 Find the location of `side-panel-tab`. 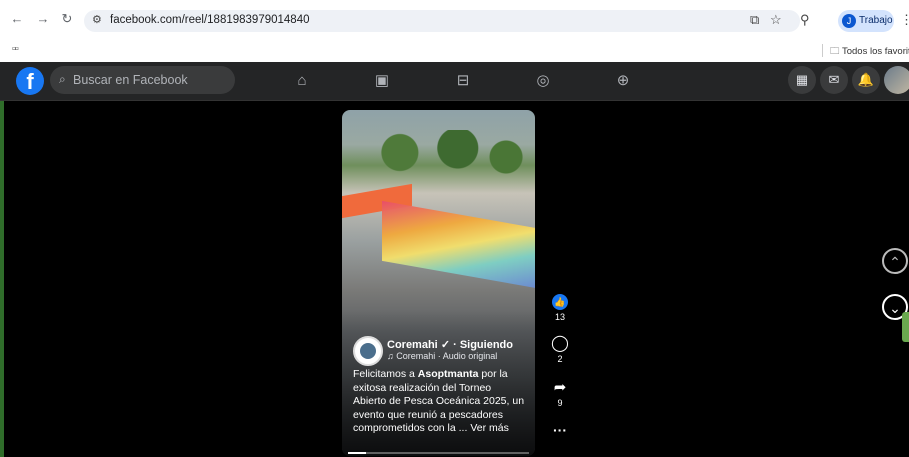

side-panel-tab is located at coordinates (905, 327).